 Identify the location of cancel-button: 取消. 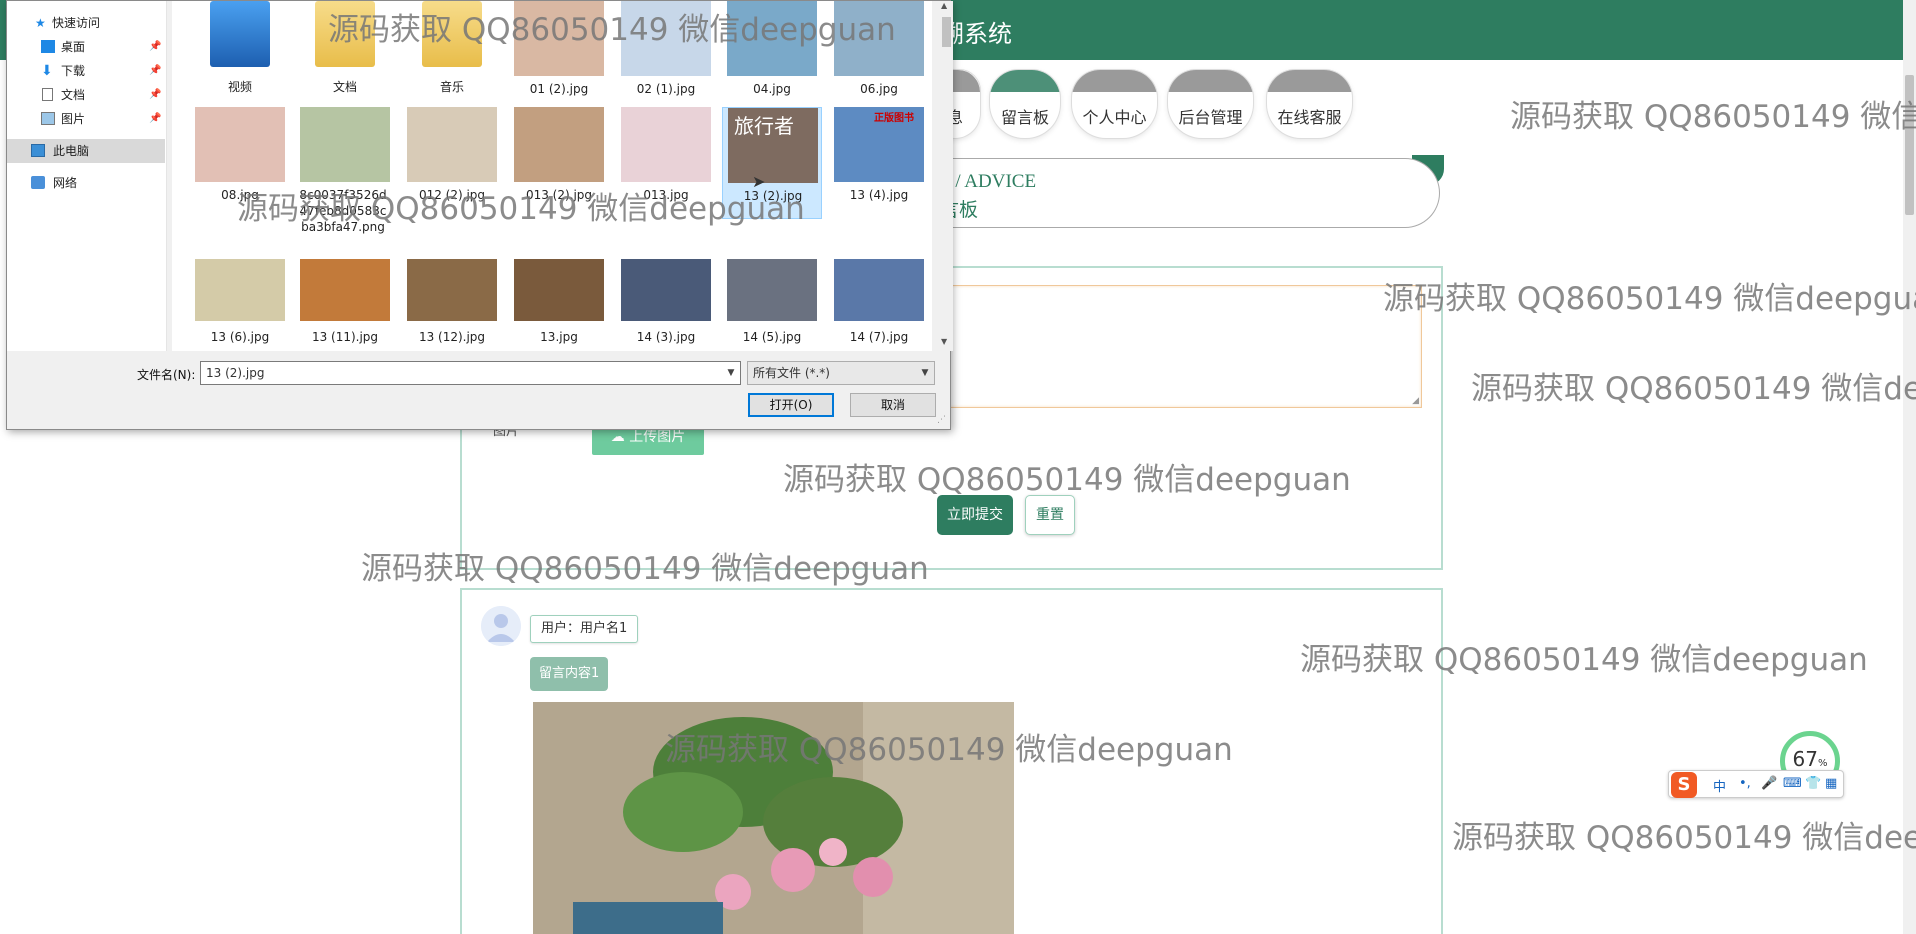
(893, 405).